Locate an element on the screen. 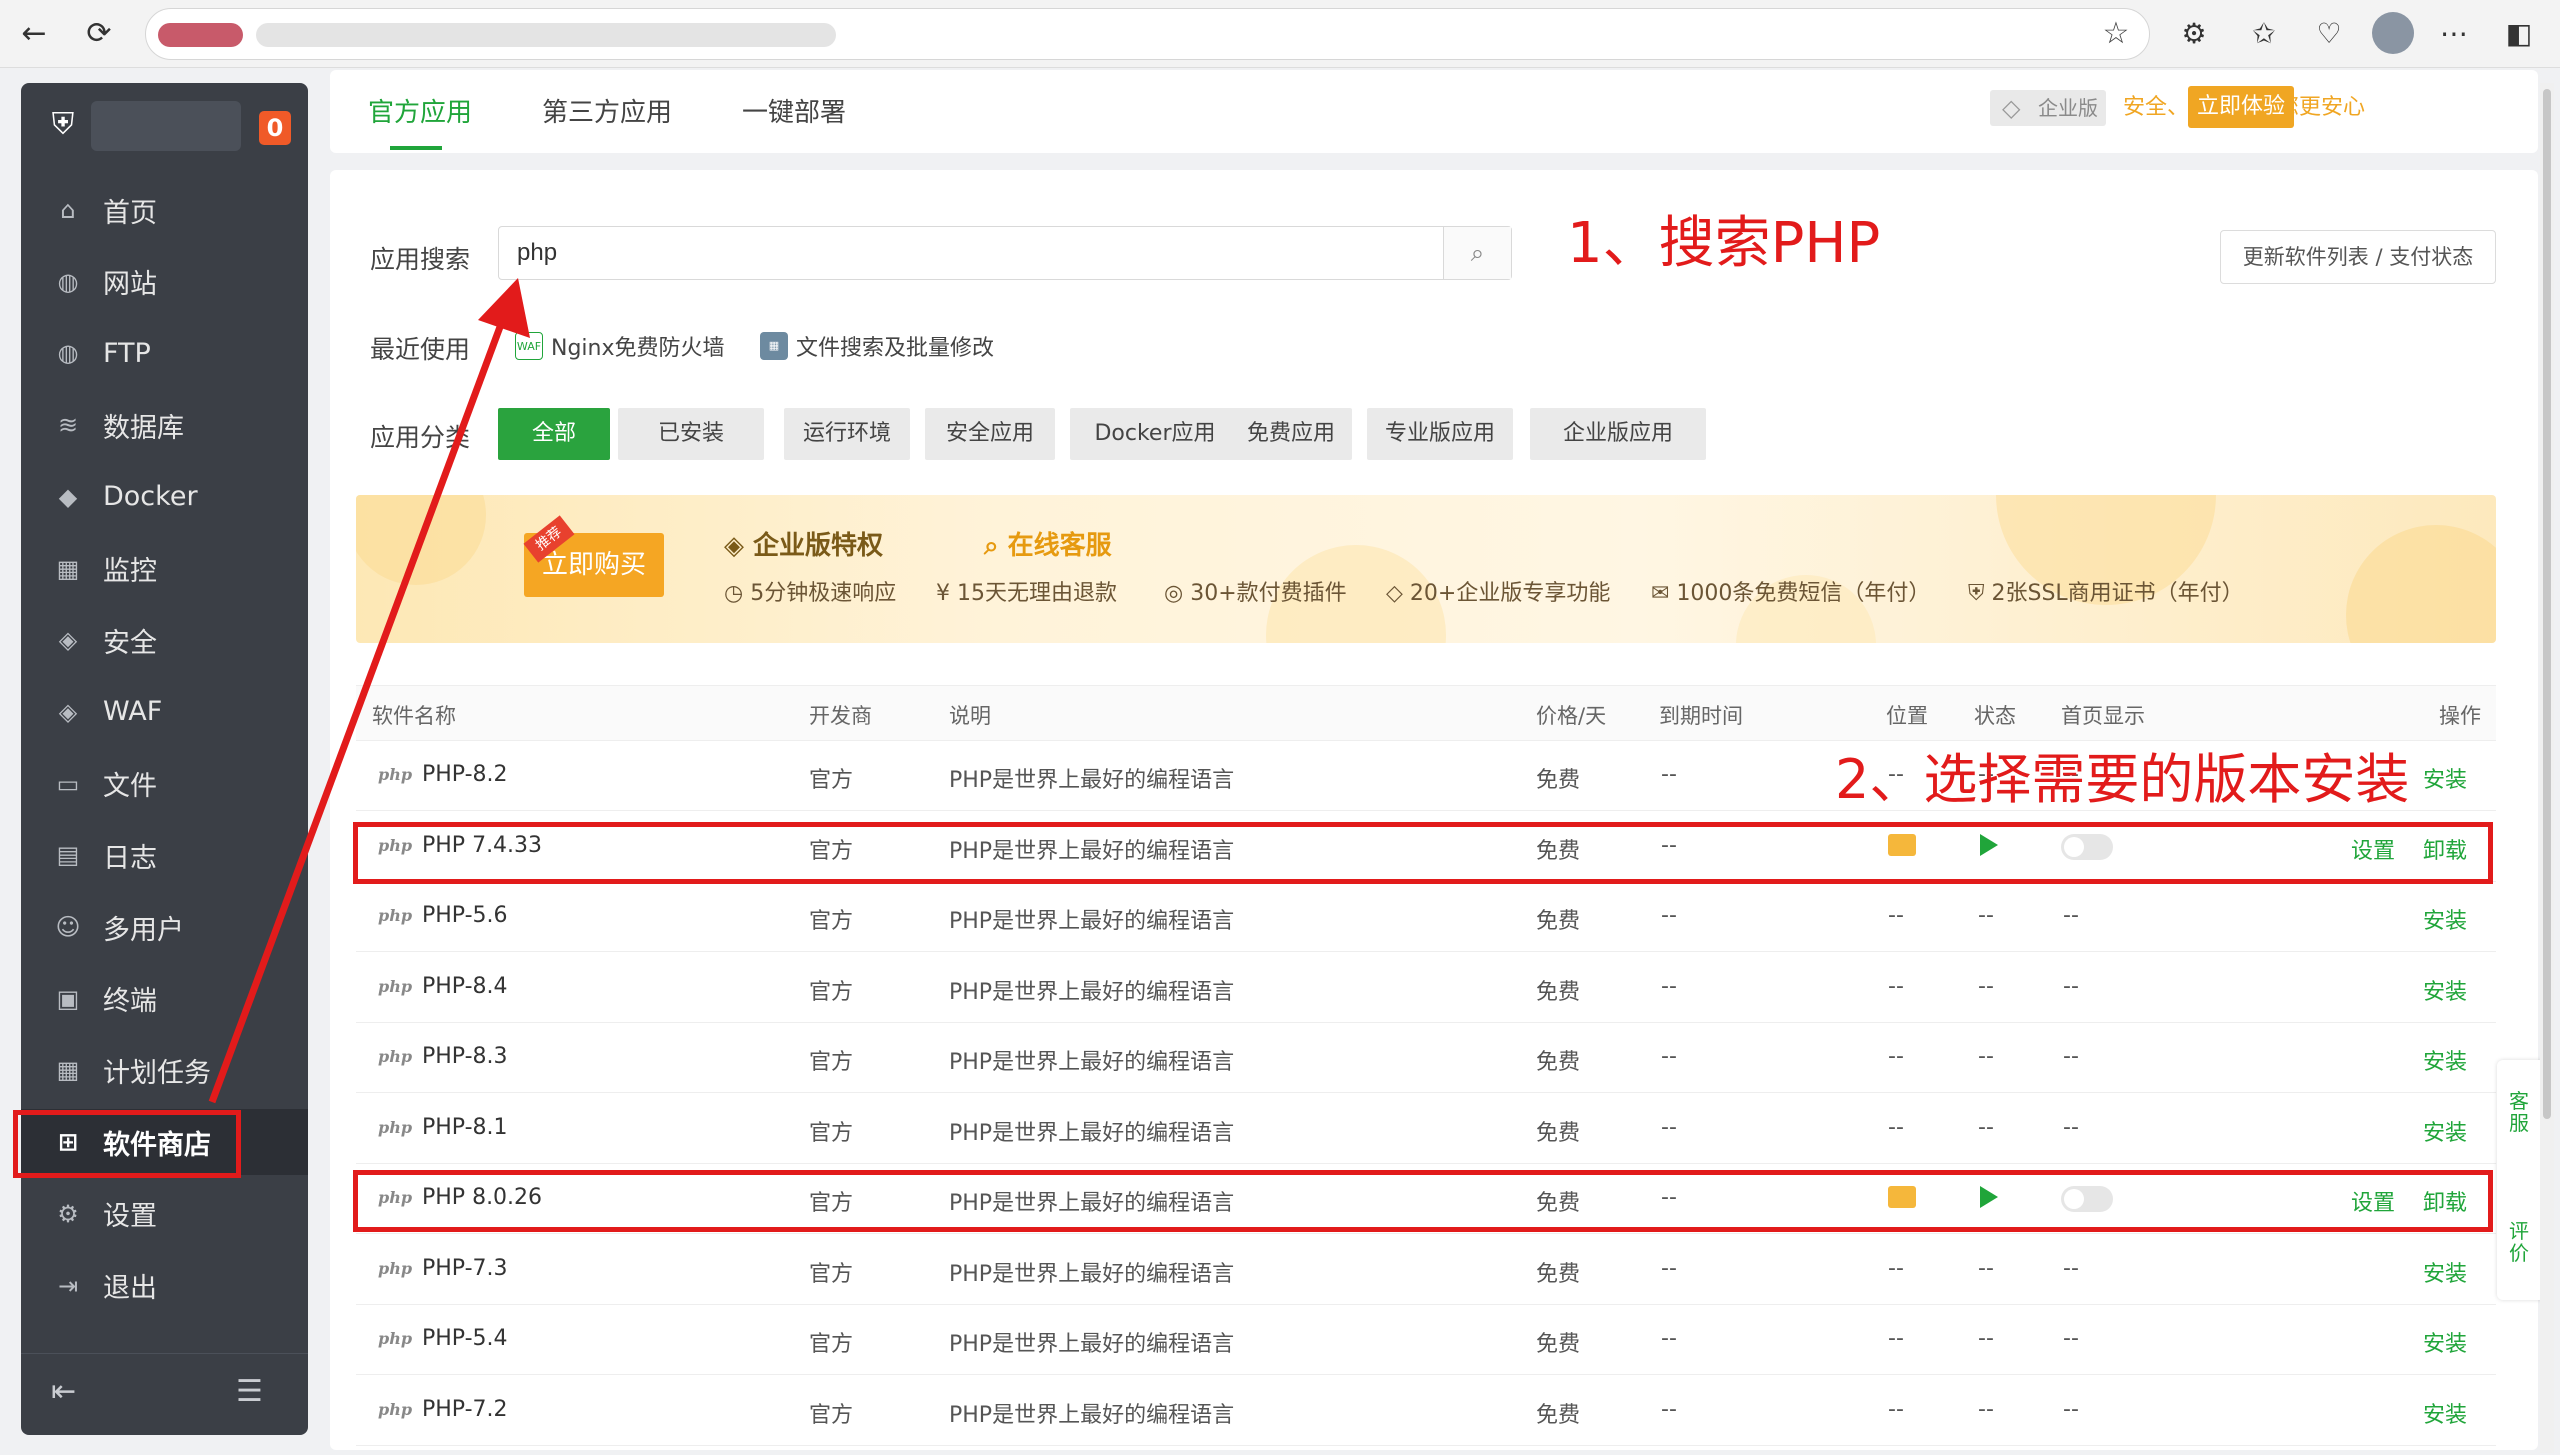  sidebar-item-label: 数据库 is located at coordinates (143, 428).